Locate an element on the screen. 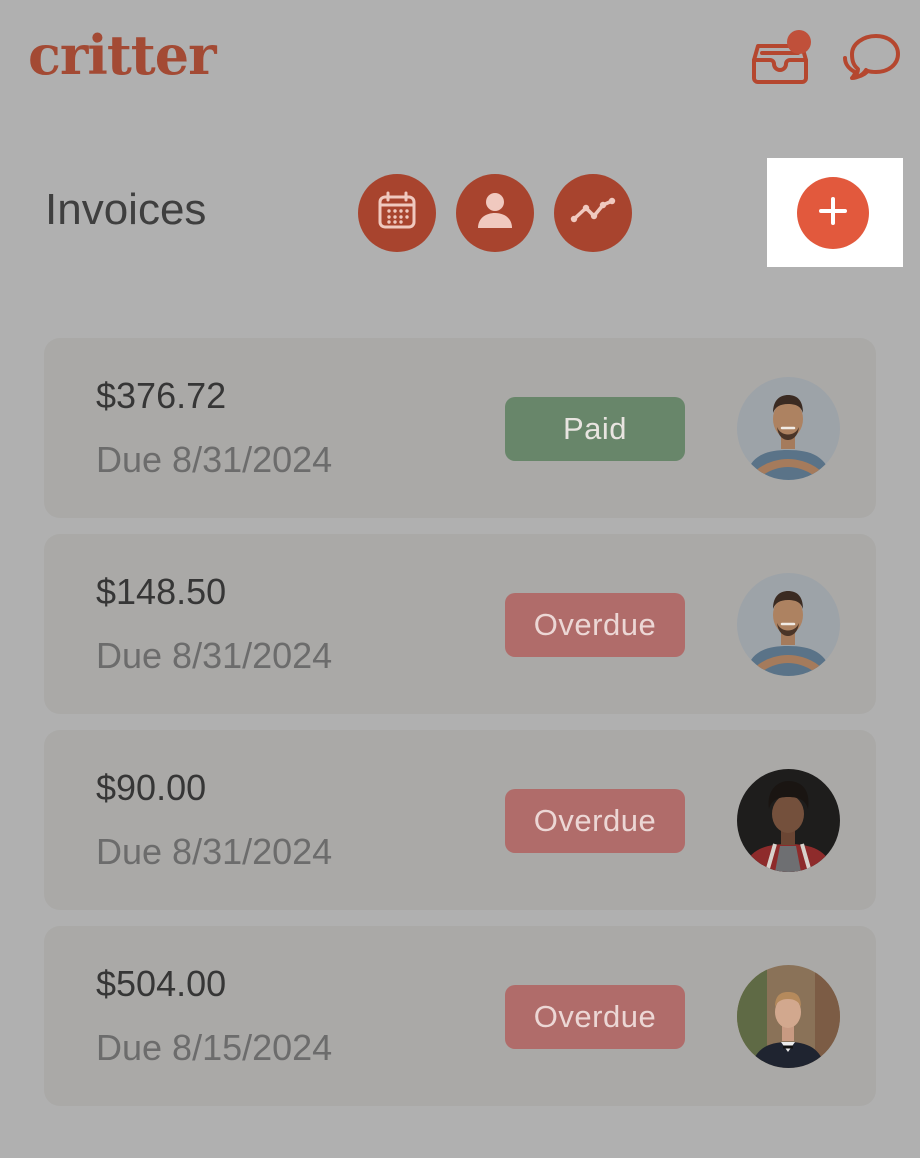 This screenshot has height=1158, width=920. notification-dot is located at coordinates (799, 42).